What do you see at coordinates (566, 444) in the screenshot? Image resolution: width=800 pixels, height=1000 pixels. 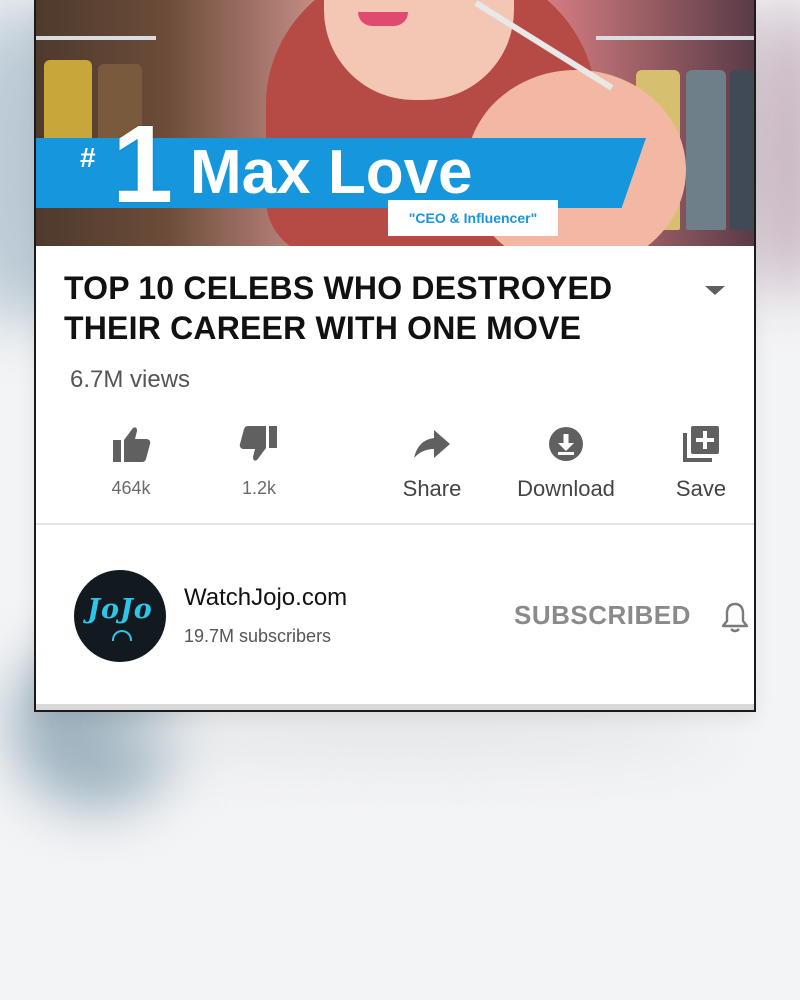 I see `download-icon` at bounding box center [566, 444].